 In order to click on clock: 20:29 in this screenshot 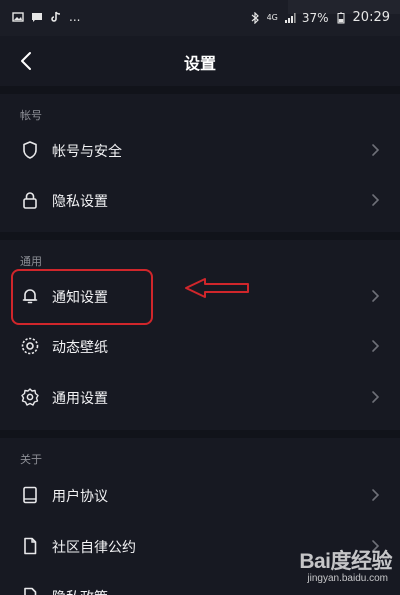, I will do `click(371, 17)`.